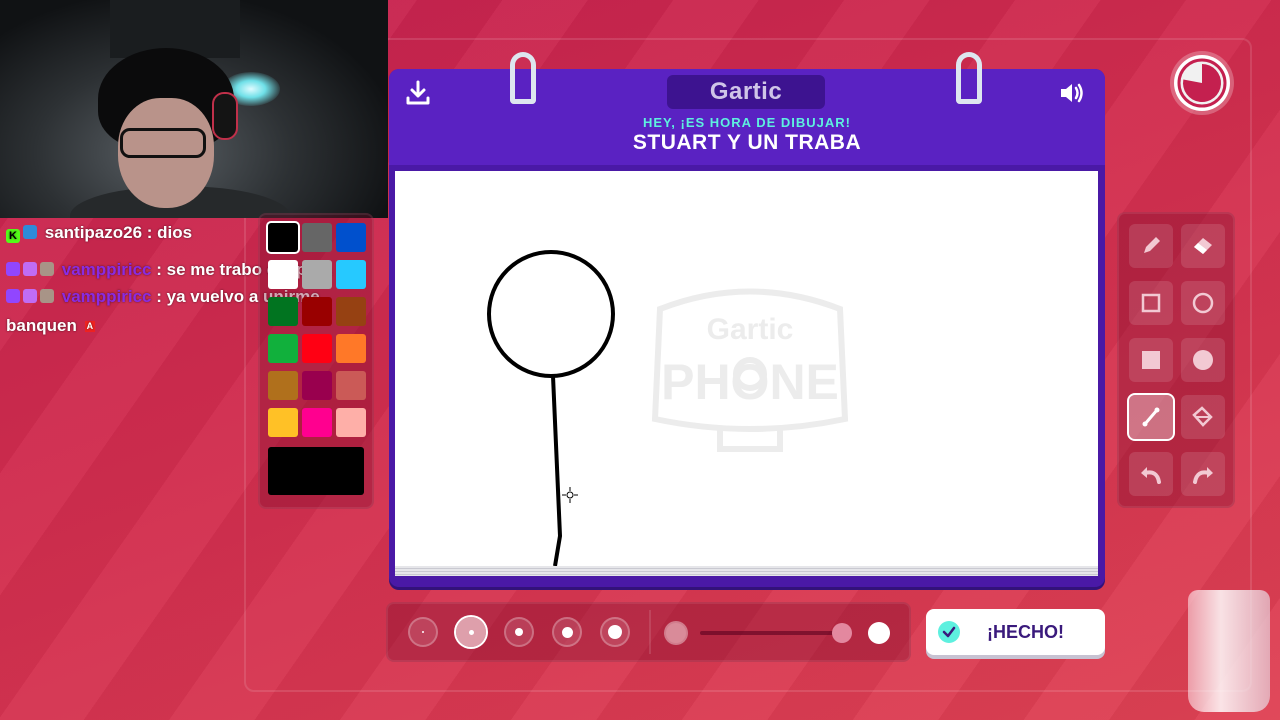  What do you see at coordinates (570, 495) in the screenshot?
I see `crosshair-cursor` at bounding box center [570, 495].